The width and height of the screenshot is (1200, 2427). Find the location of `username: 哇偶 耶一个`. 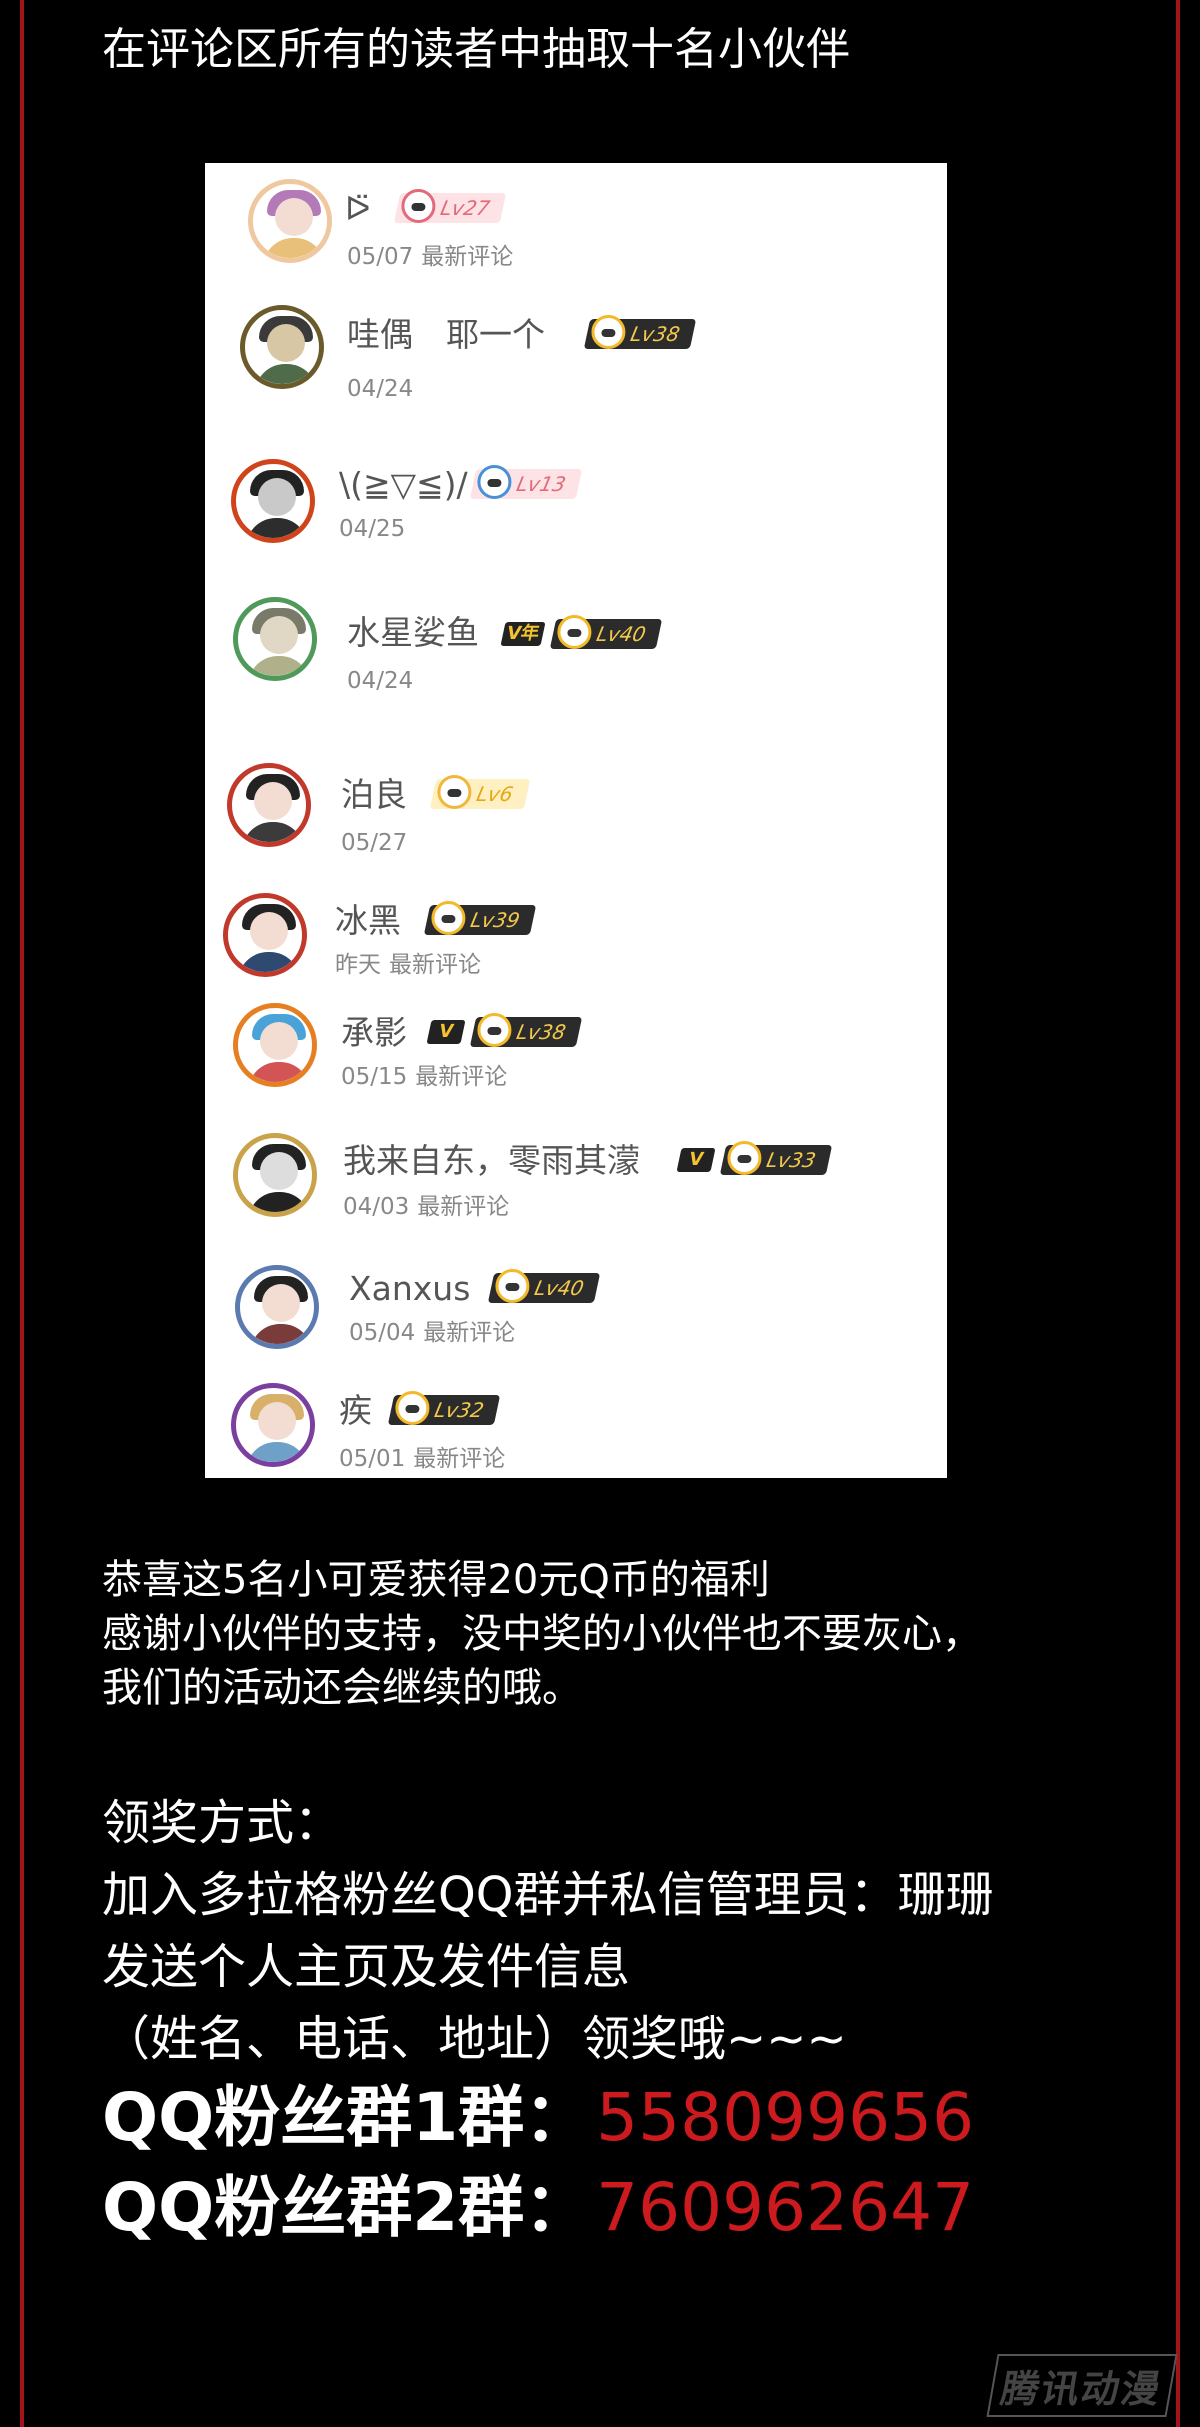

username: 哇偶 耶一个 is located at coordinates (446, 334).